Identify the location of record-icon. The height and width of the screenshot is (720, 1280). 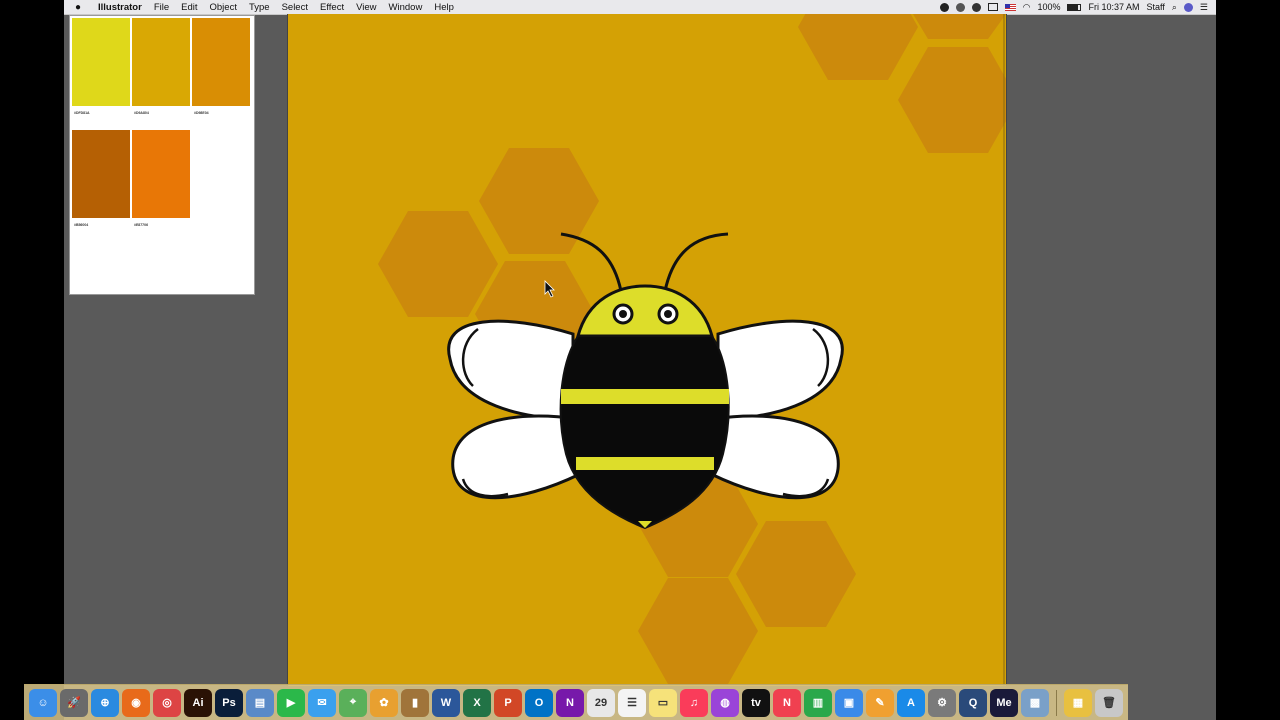
(944, 7).